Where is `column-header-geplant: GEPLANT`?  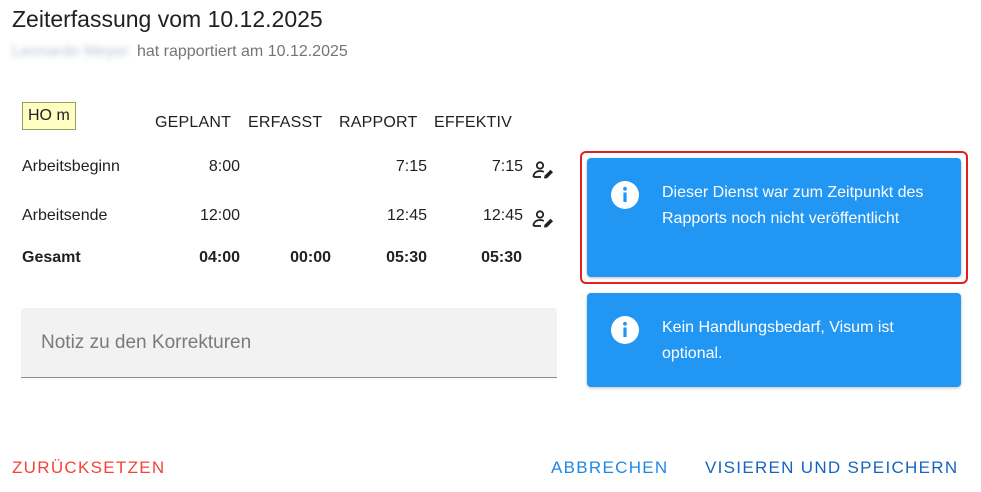 column-header-geplant: GEPLANT is located at coordinates (193, 122).